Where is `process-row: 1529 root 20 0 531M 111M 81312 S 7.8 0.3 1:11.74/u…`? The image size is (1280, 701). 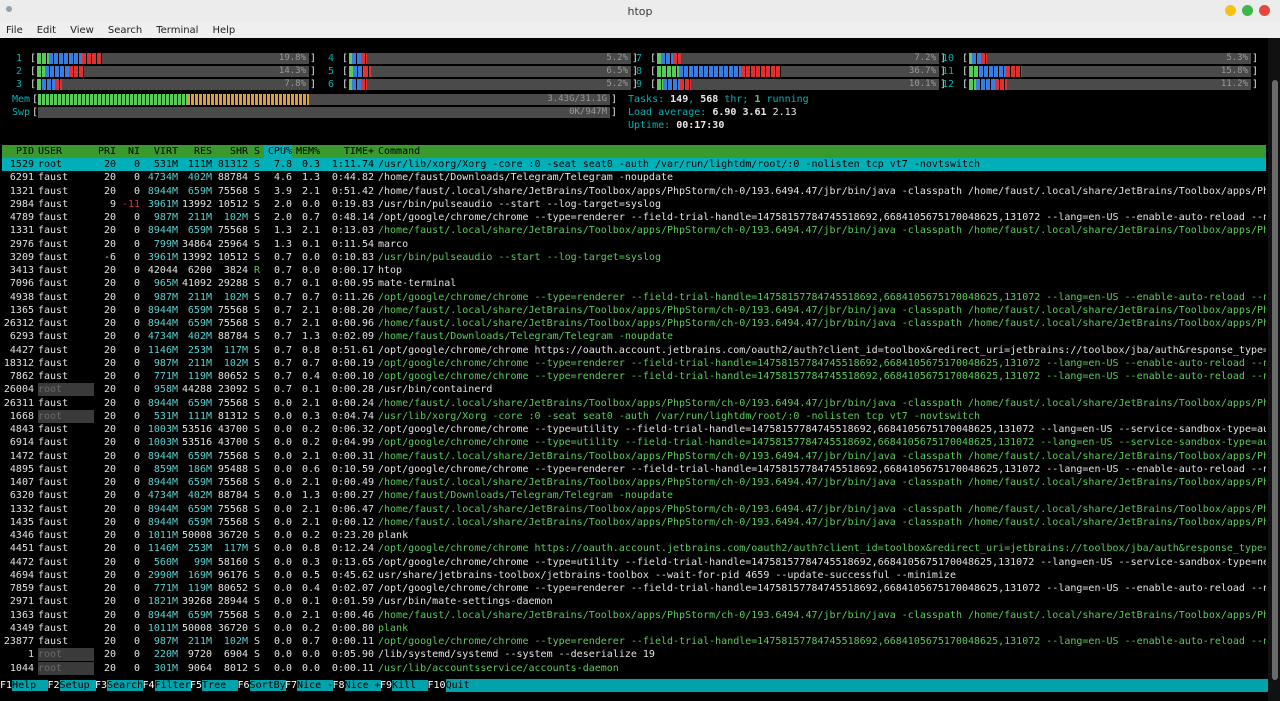
process-row: 1529 root 20 0 531M 111M 81312 S 7.8 0.3 1:11.74/u… is located at coordinates (634, 164).